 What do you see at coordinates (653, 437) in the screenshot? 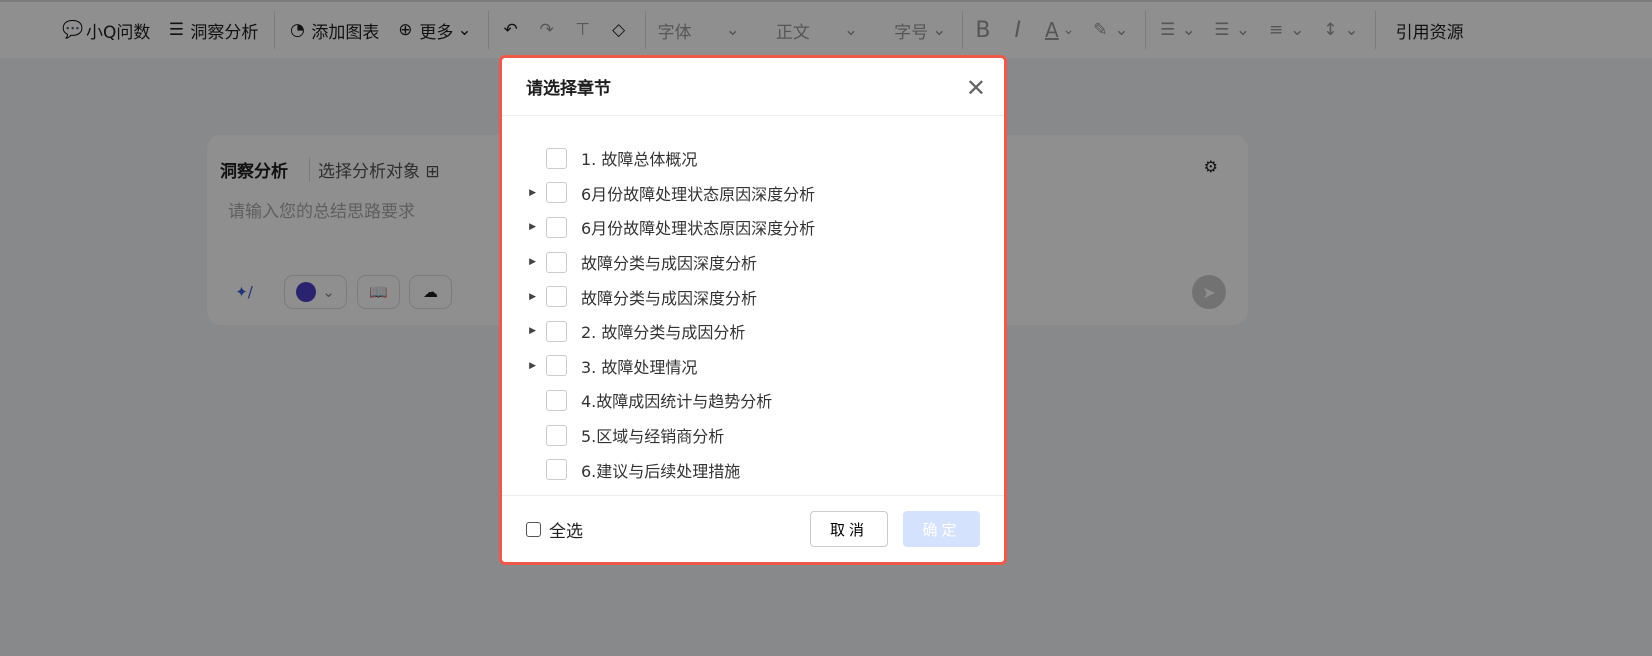
I see `chapter-label: 5.区域与经销商分析` at bounding box center [653, 437].